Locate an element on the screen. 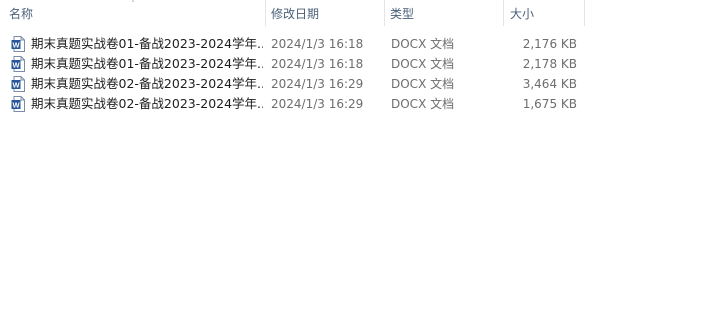  file-size: 3,464 KB is located at coordinates (549, 84).